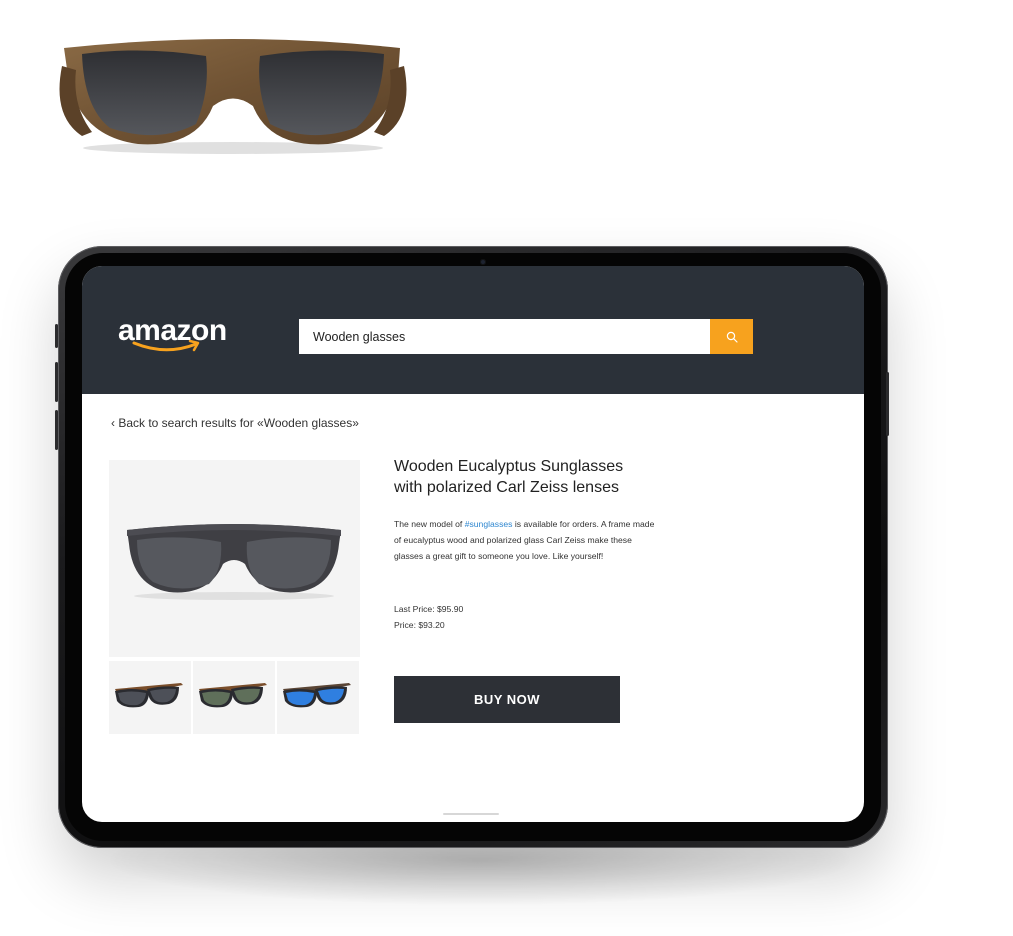 This screenshot has height=936, width=1013. I want to click on current-price: Price: $93.20, so click(419, 625).